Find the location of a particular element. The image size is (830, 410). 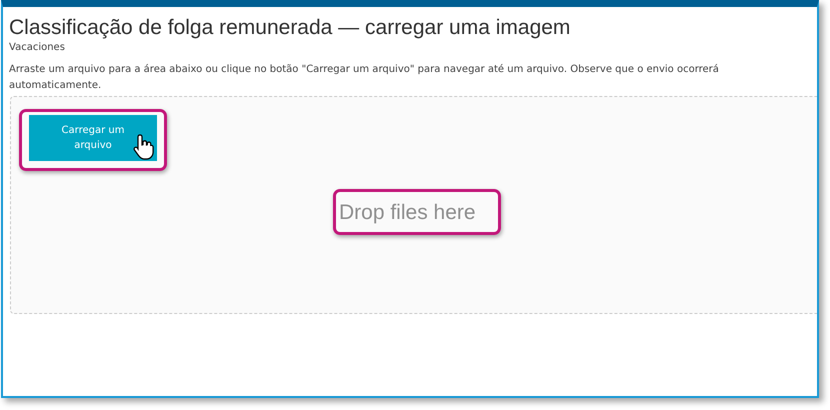

hand-cursor-icon is located at coordinates (144, 147).